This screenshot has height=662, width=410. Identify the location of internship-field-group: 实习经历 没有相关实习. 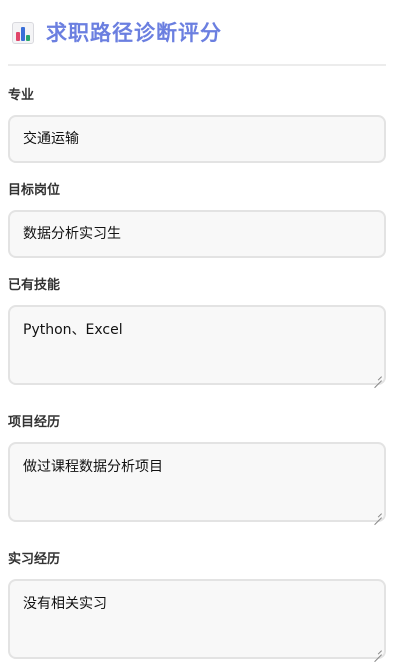
(197, 605).